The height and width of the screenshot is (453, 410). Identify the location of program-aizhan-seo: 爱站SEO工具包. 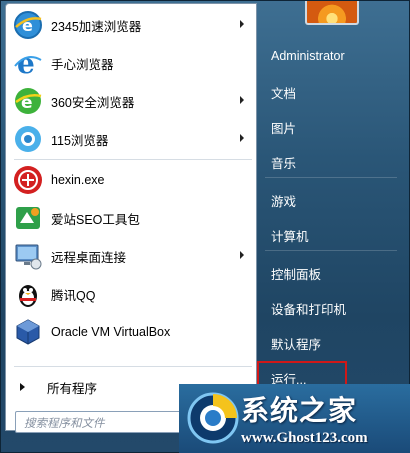
(132, 218).